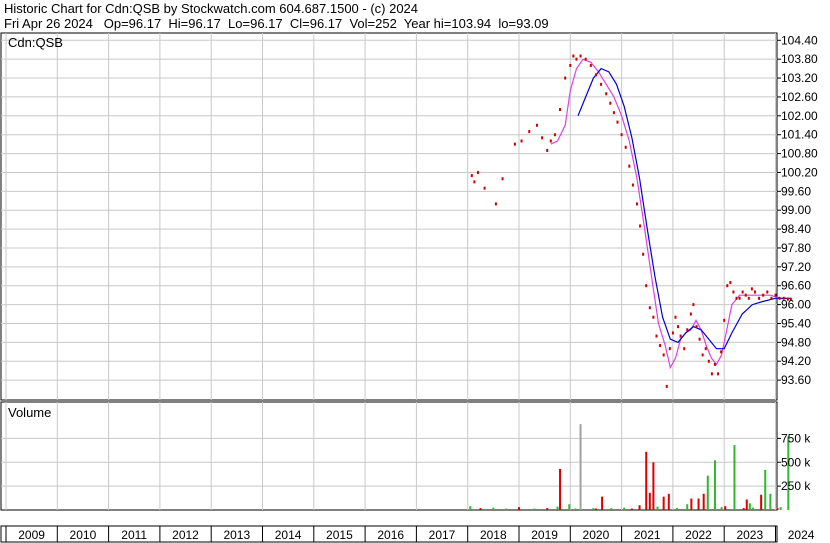  I want to click on price-axis-tick-label: 96.60, so click(796, 286).